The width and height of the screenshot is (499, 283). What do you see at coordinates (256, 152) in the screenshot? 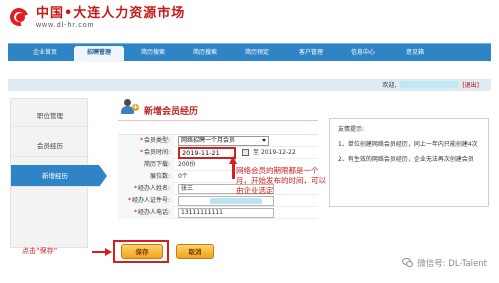
I see `to-text: 至` at bounding box center [256, 152].